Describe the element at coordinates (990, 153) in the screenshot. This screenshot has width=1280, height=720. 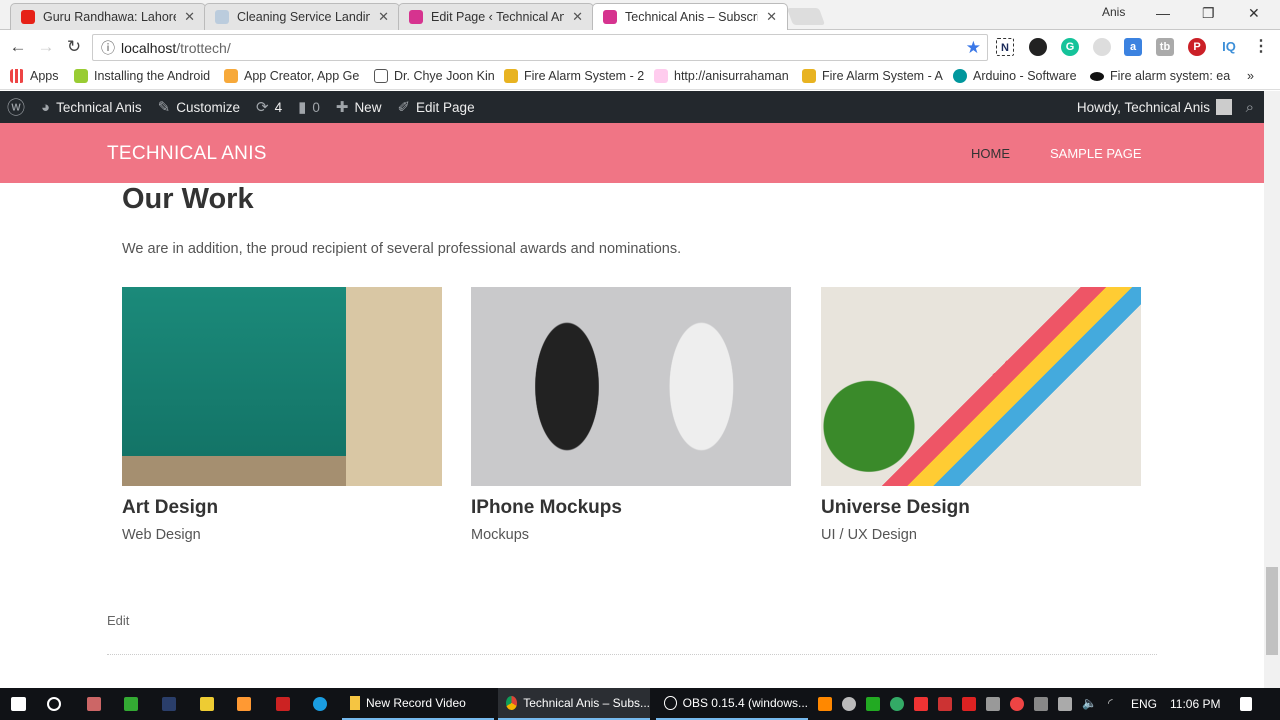
I see `menu-home: HOME` at that location.